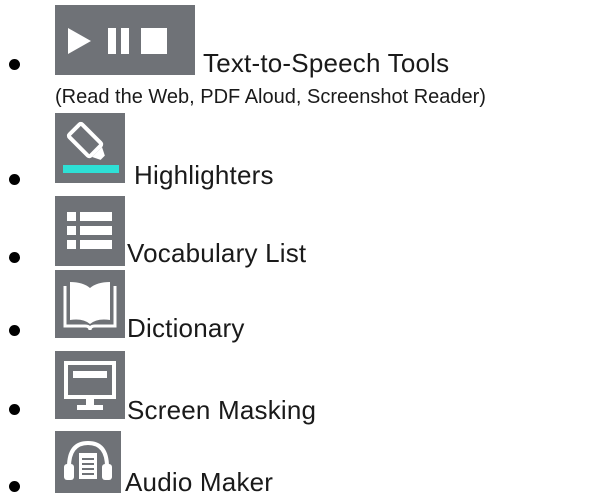 Image resolution: width=589 pixels, height=499 pixels. What do you see at coordinates (204, 175) in the screenshot?
I see `tool-label: Highlighters` at bounding box center [204, 175].